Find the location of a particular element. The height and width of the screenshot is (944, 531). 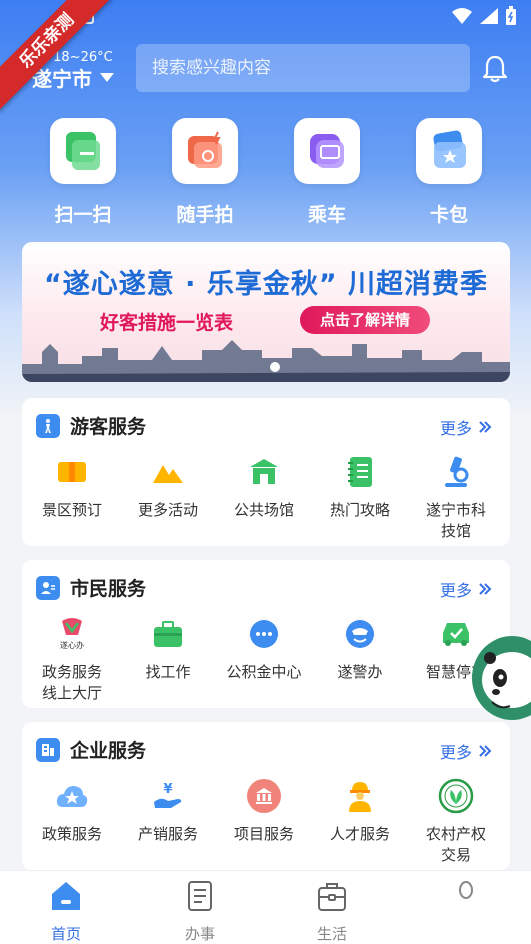

service-item: ¥ 产销服务 is located at coordinates (168, 811).